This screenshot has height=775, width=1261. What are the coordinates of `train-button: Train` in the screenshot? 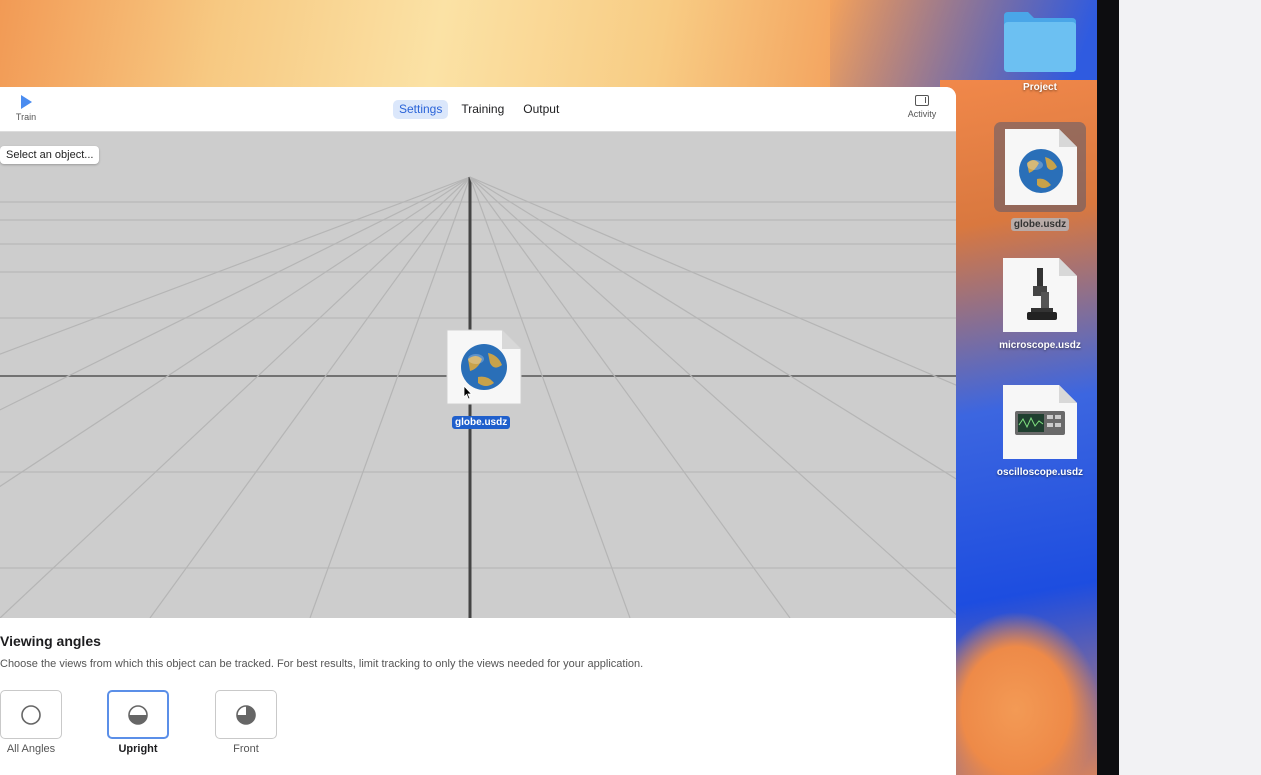 It's located at (26, 108).